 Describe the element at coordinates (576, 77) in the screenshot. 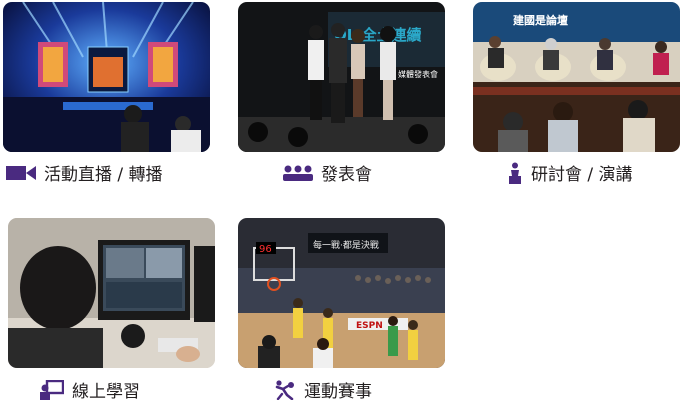

I see `seminar-photo: 建國是論壇` at that location.